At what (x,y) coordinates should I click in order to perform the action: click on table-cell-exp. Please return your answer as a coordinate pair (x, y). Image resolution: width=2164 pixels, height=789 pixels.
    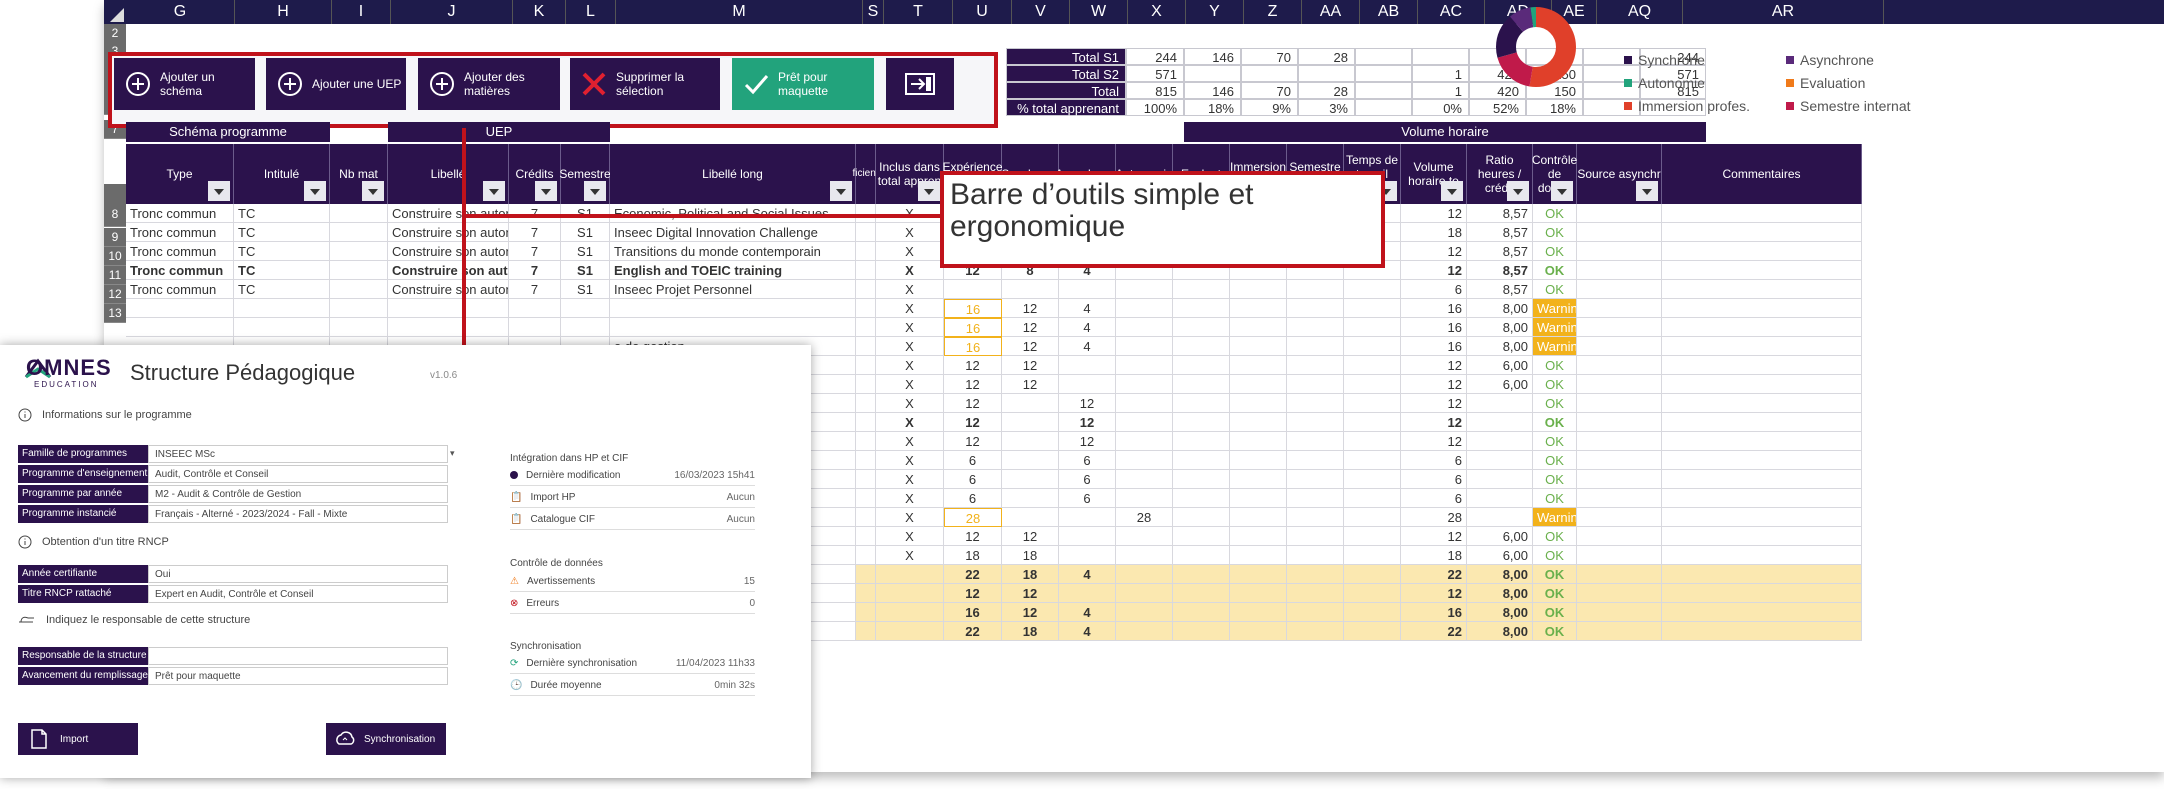
    Looking at the image, I should click on (973, 289).